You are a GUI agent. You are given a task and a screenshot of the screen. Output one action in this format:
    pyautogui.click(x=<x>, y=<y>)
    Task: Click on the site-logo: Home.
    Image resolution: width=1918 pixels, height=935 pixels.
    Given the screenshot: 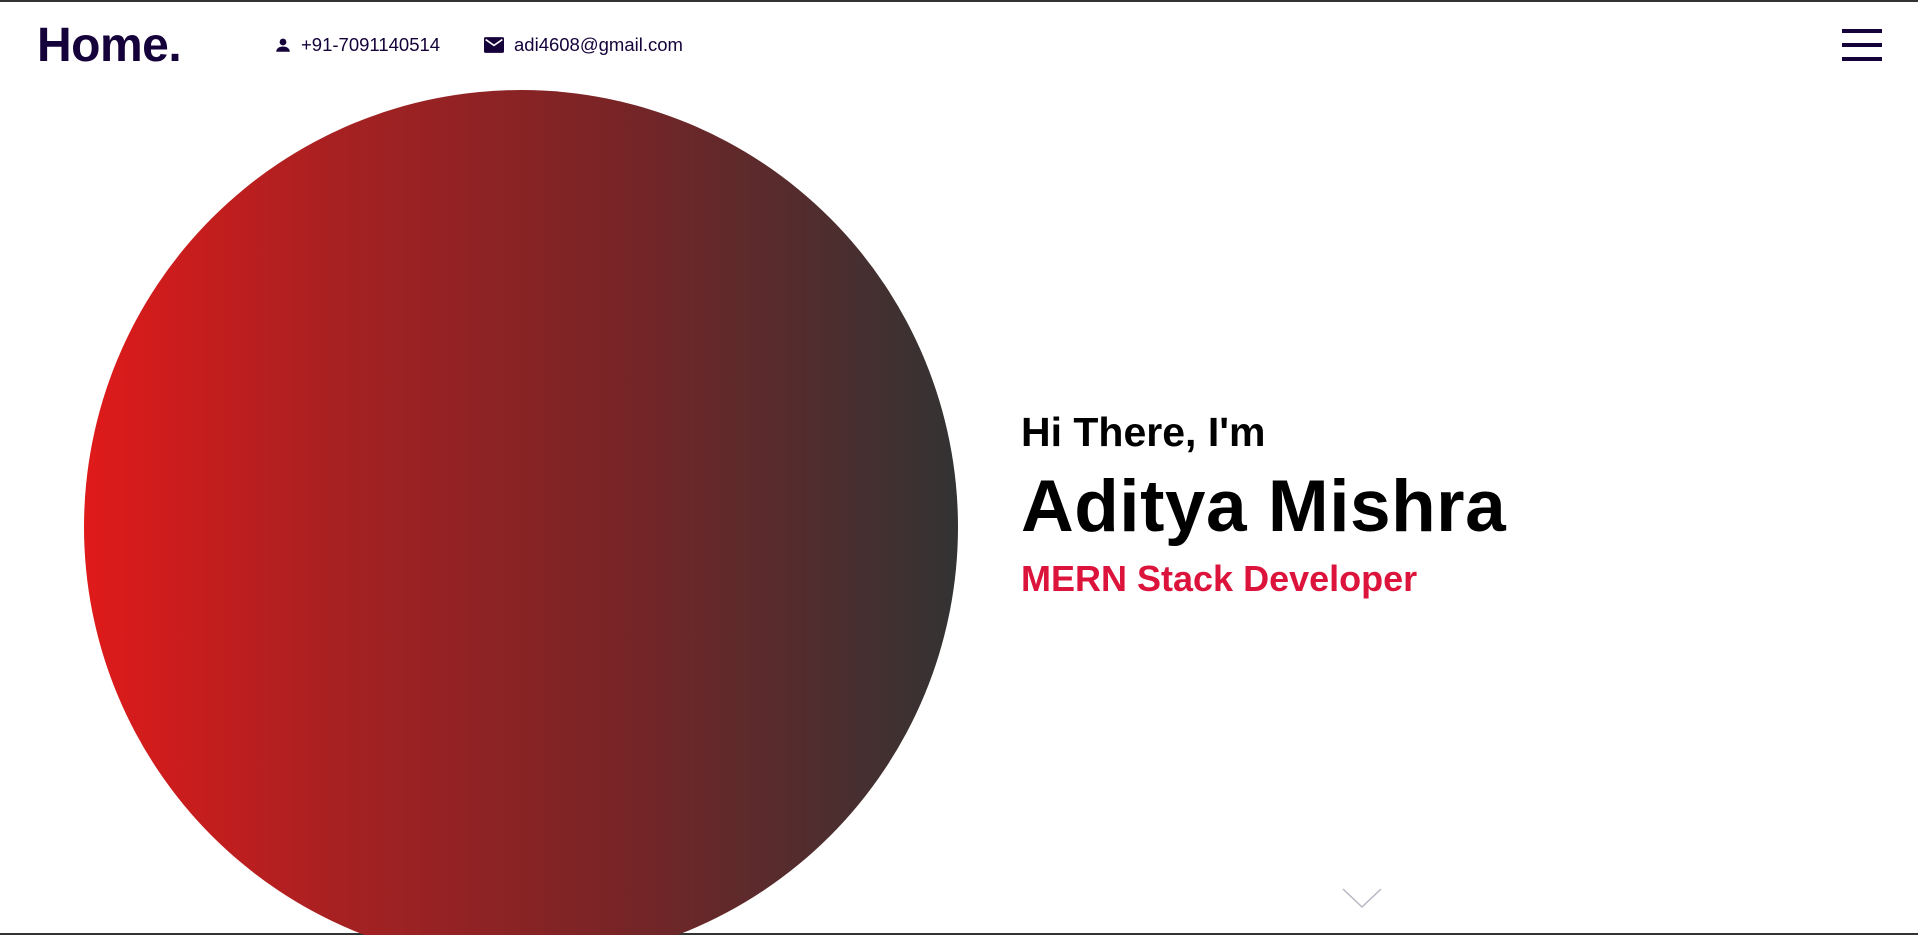 What is the action you would take?
    pyautogui.click(x=109, y=46)
    